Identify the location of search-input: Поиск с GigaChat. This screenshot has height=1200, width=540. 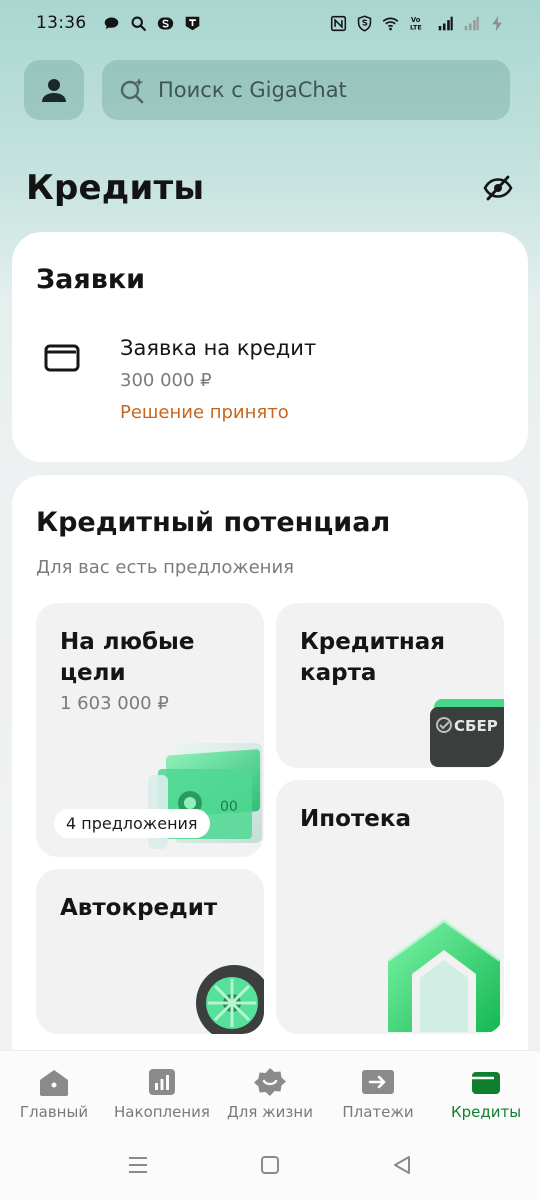
(306, 90).